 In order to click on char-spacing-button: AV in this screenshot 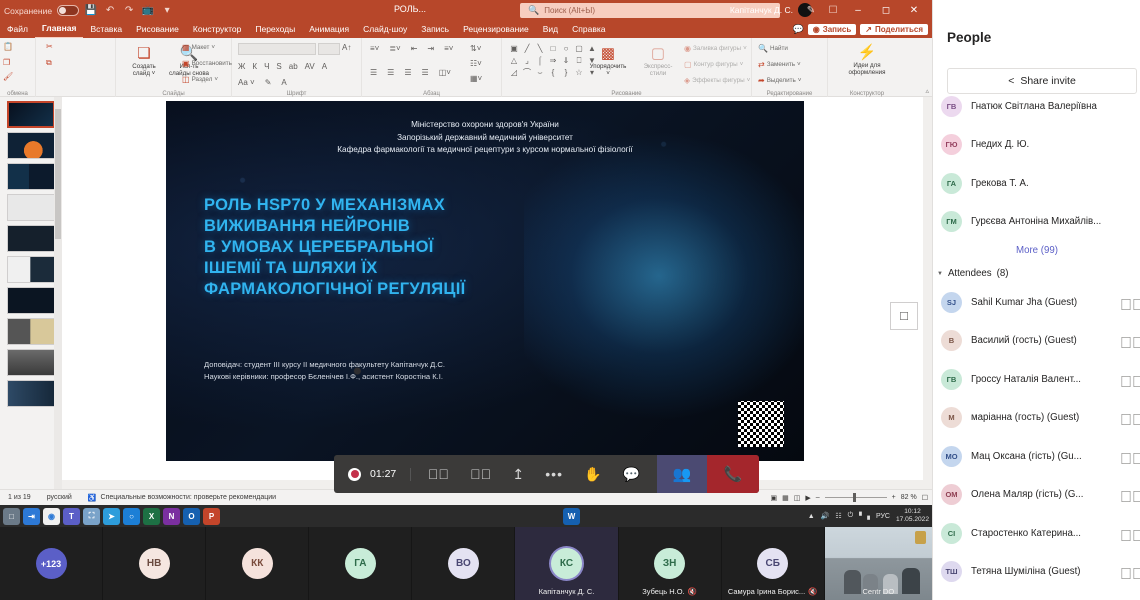, I will do `click(310, 66)`.